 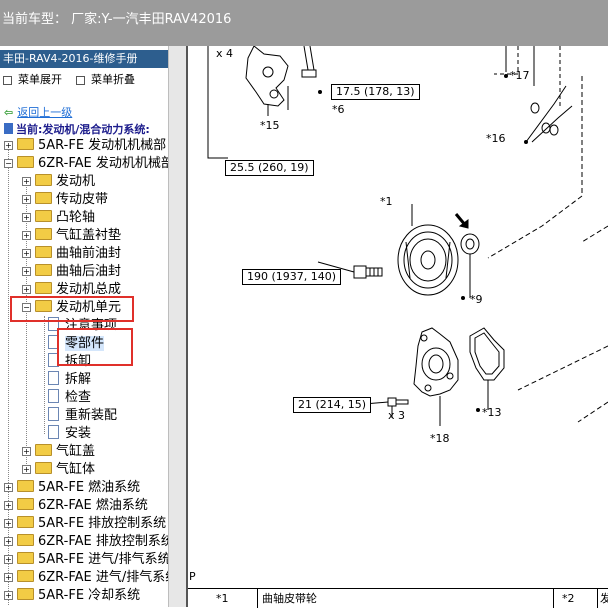 What do you see at coordinates (76, 181) in the screenshot?
I see `tree-item-label: 发动机` at bounding box center [76, 181].